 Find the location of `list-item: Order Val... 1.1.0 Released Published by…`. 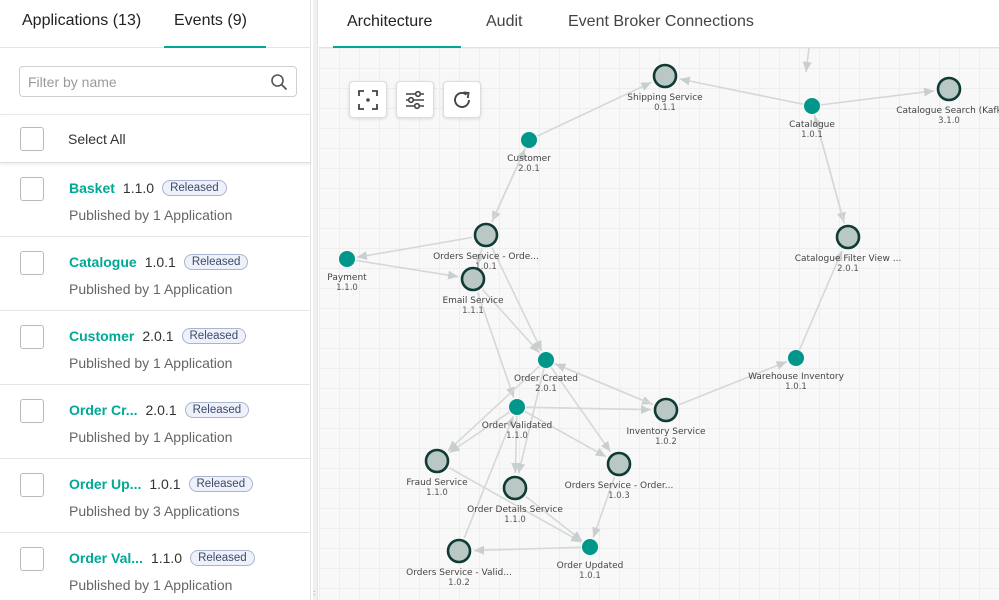

list-item: Order Val... 1.1.0 Released Published by… is located at coordinates (155, 566).